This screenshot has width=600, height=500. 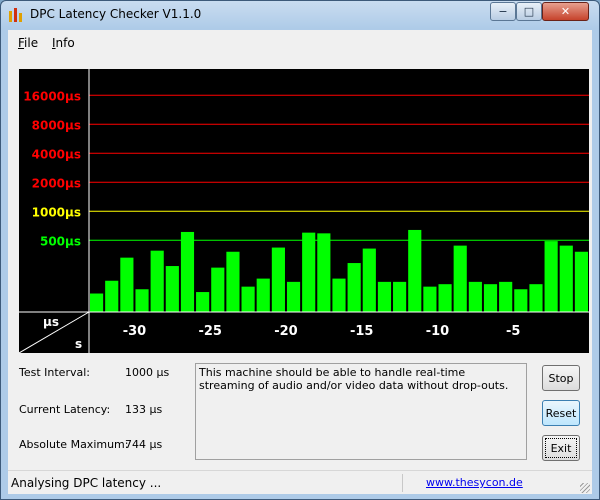 What do you see at coordinates (147, 372) in the screenshot?
I see `test-interval-value: 1000 µs` at bounding box center [147, 372].